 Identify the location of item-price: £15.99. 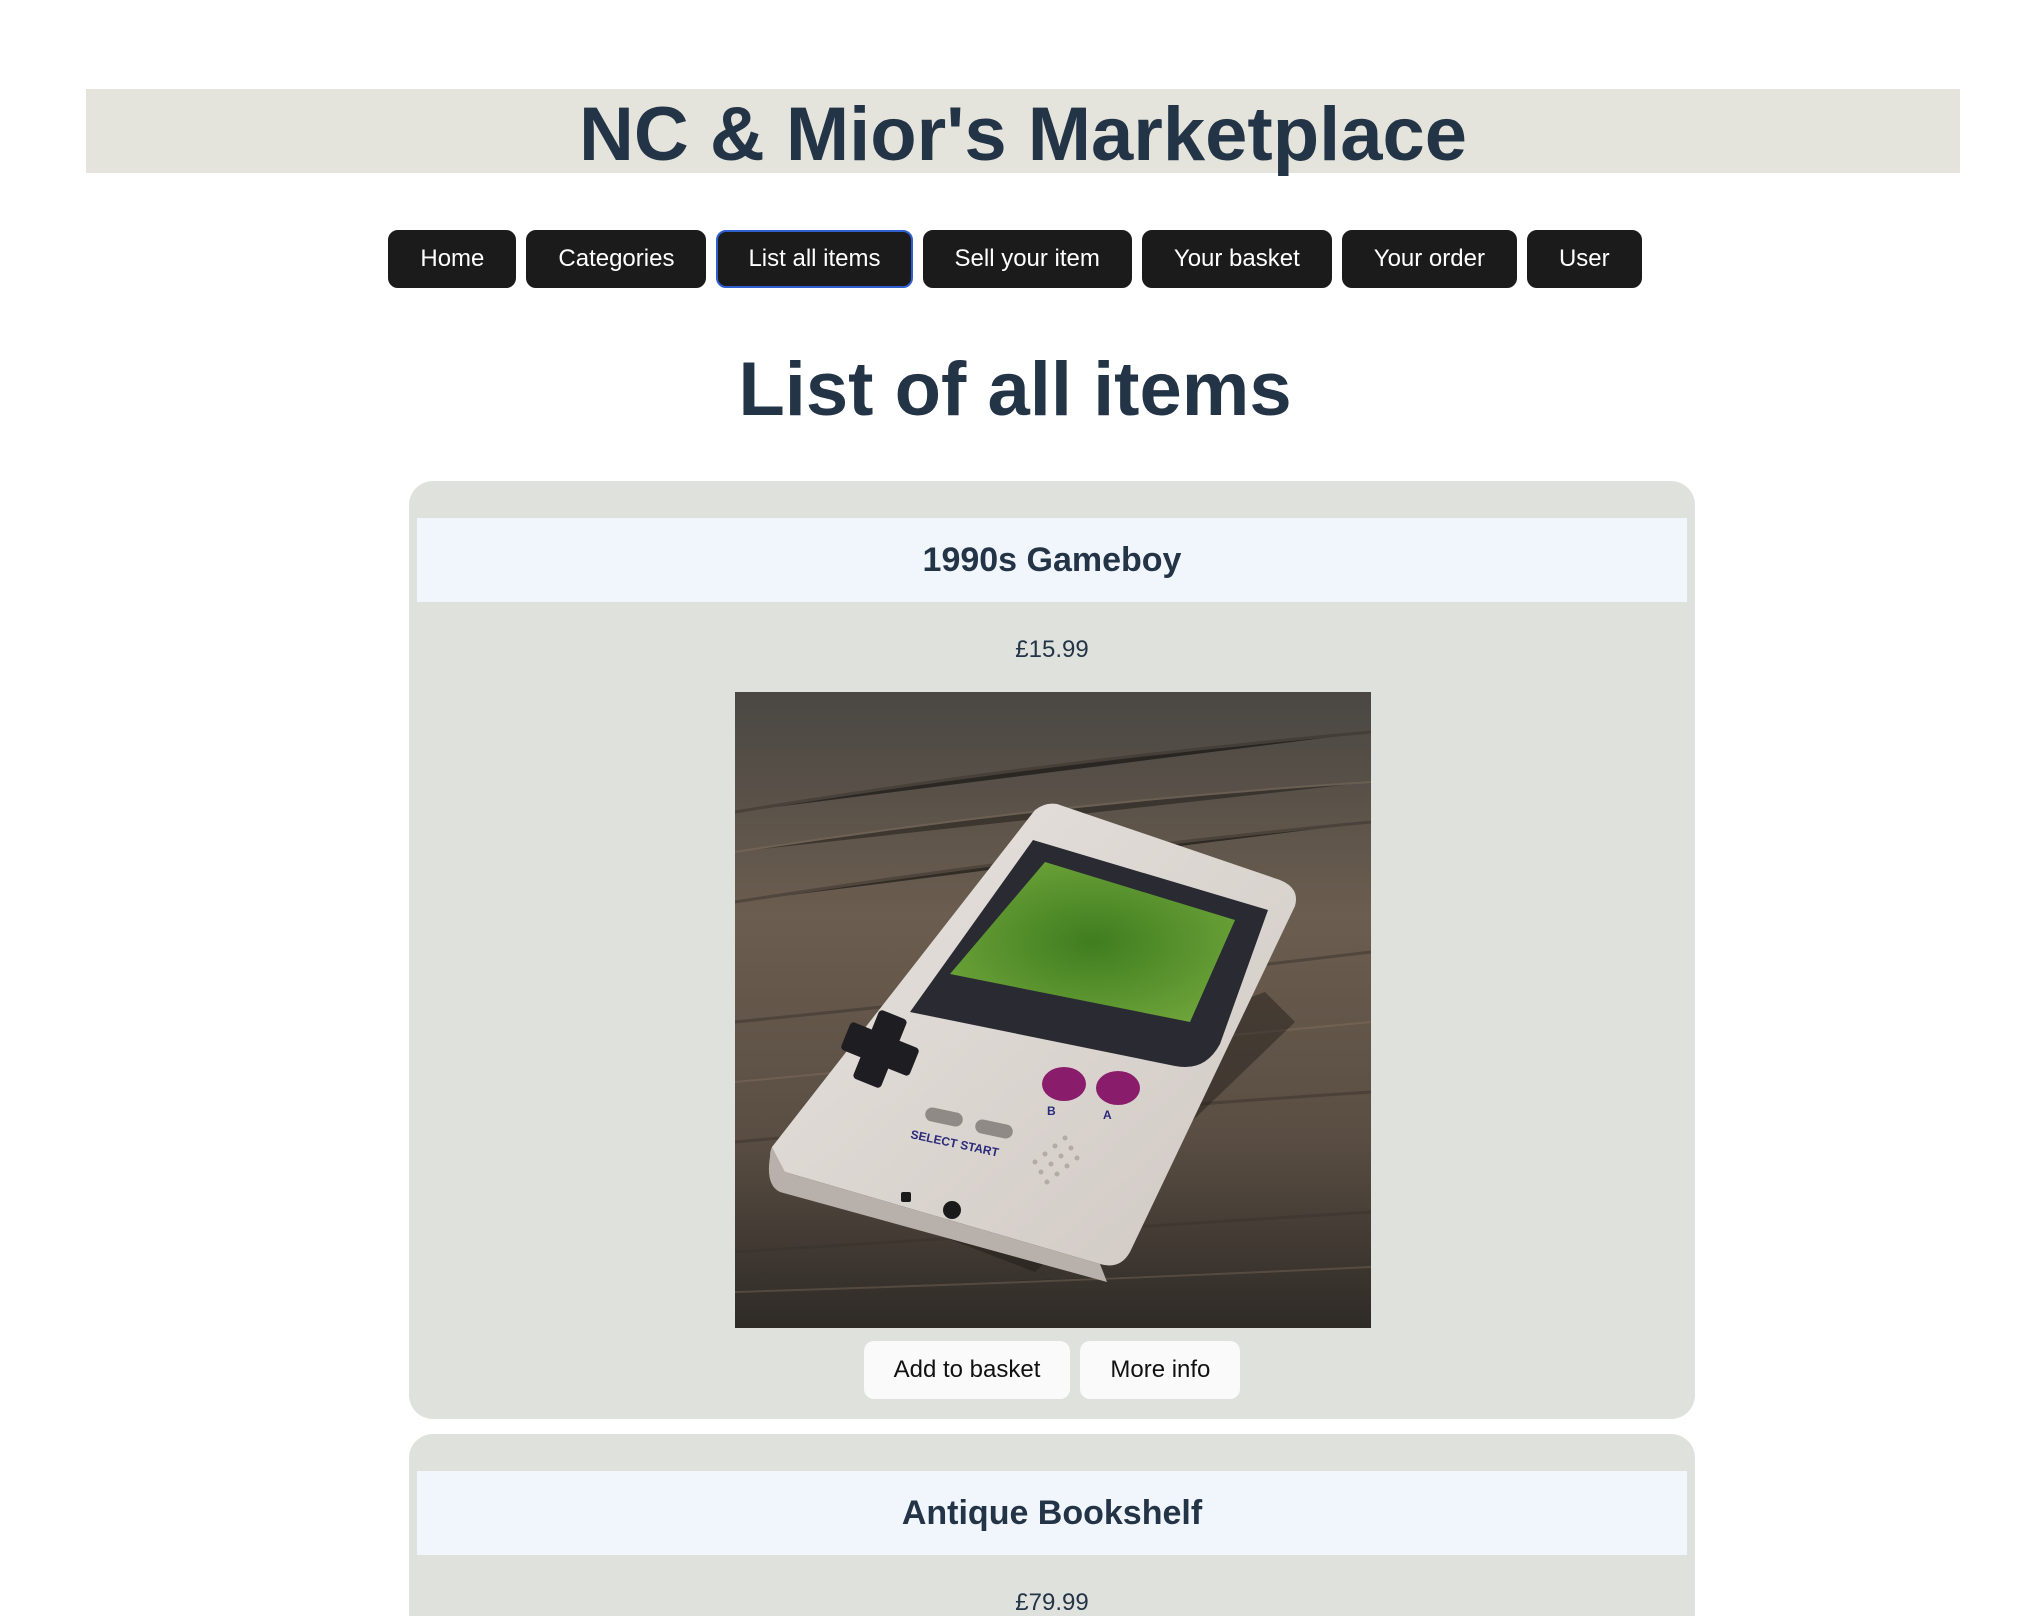
(1052, 649).